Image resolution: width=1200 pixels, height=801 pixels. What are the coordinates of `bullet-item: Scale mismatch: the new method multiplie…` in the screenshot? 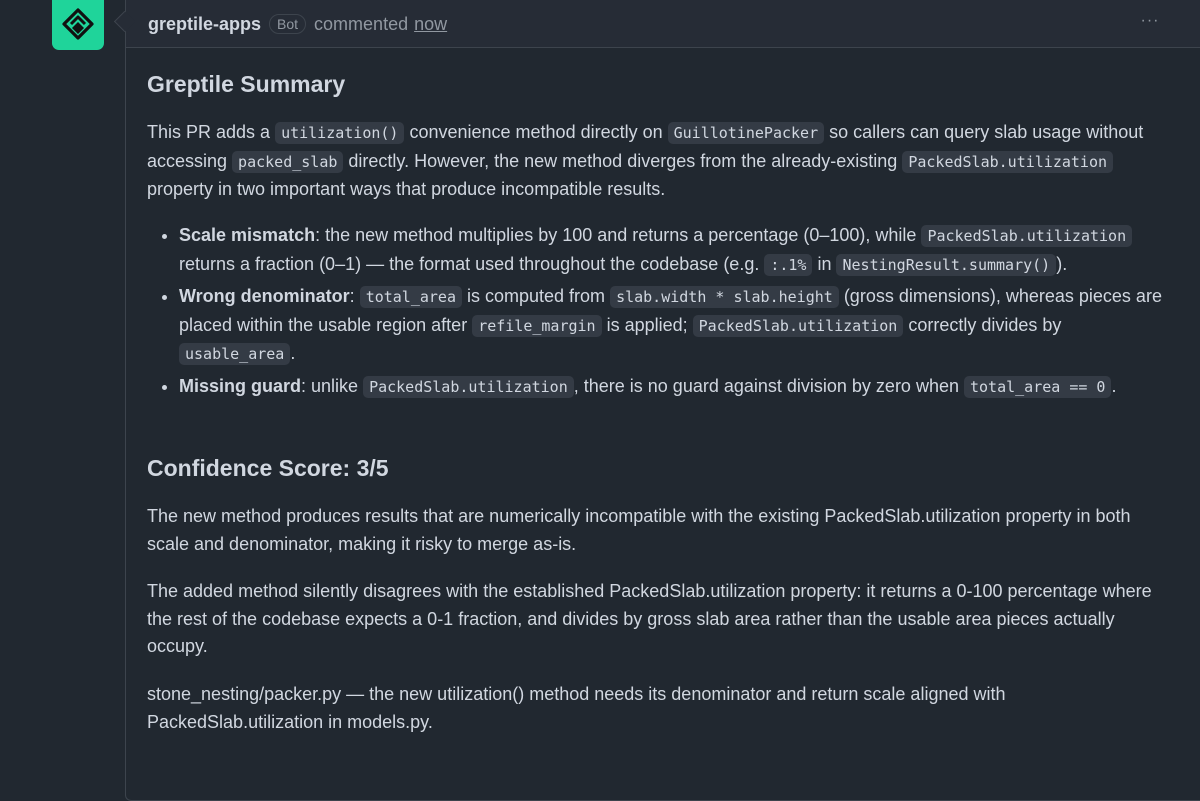 It's located at (673, 250).